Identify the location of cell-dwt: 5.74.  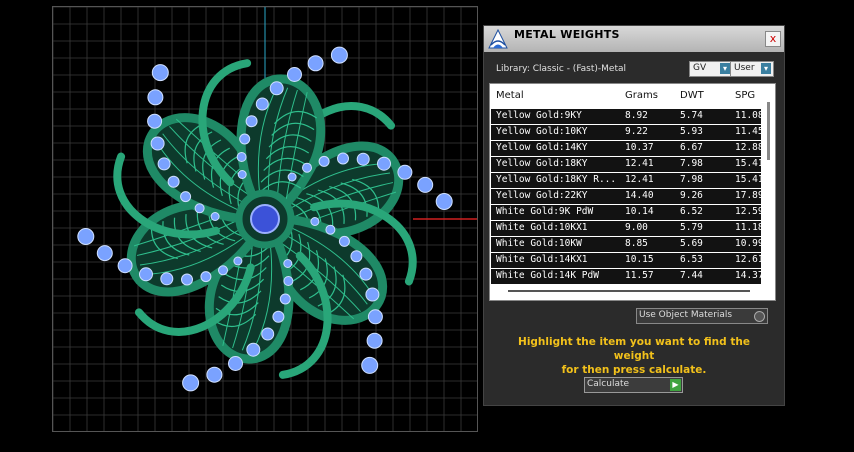
(691, 115).